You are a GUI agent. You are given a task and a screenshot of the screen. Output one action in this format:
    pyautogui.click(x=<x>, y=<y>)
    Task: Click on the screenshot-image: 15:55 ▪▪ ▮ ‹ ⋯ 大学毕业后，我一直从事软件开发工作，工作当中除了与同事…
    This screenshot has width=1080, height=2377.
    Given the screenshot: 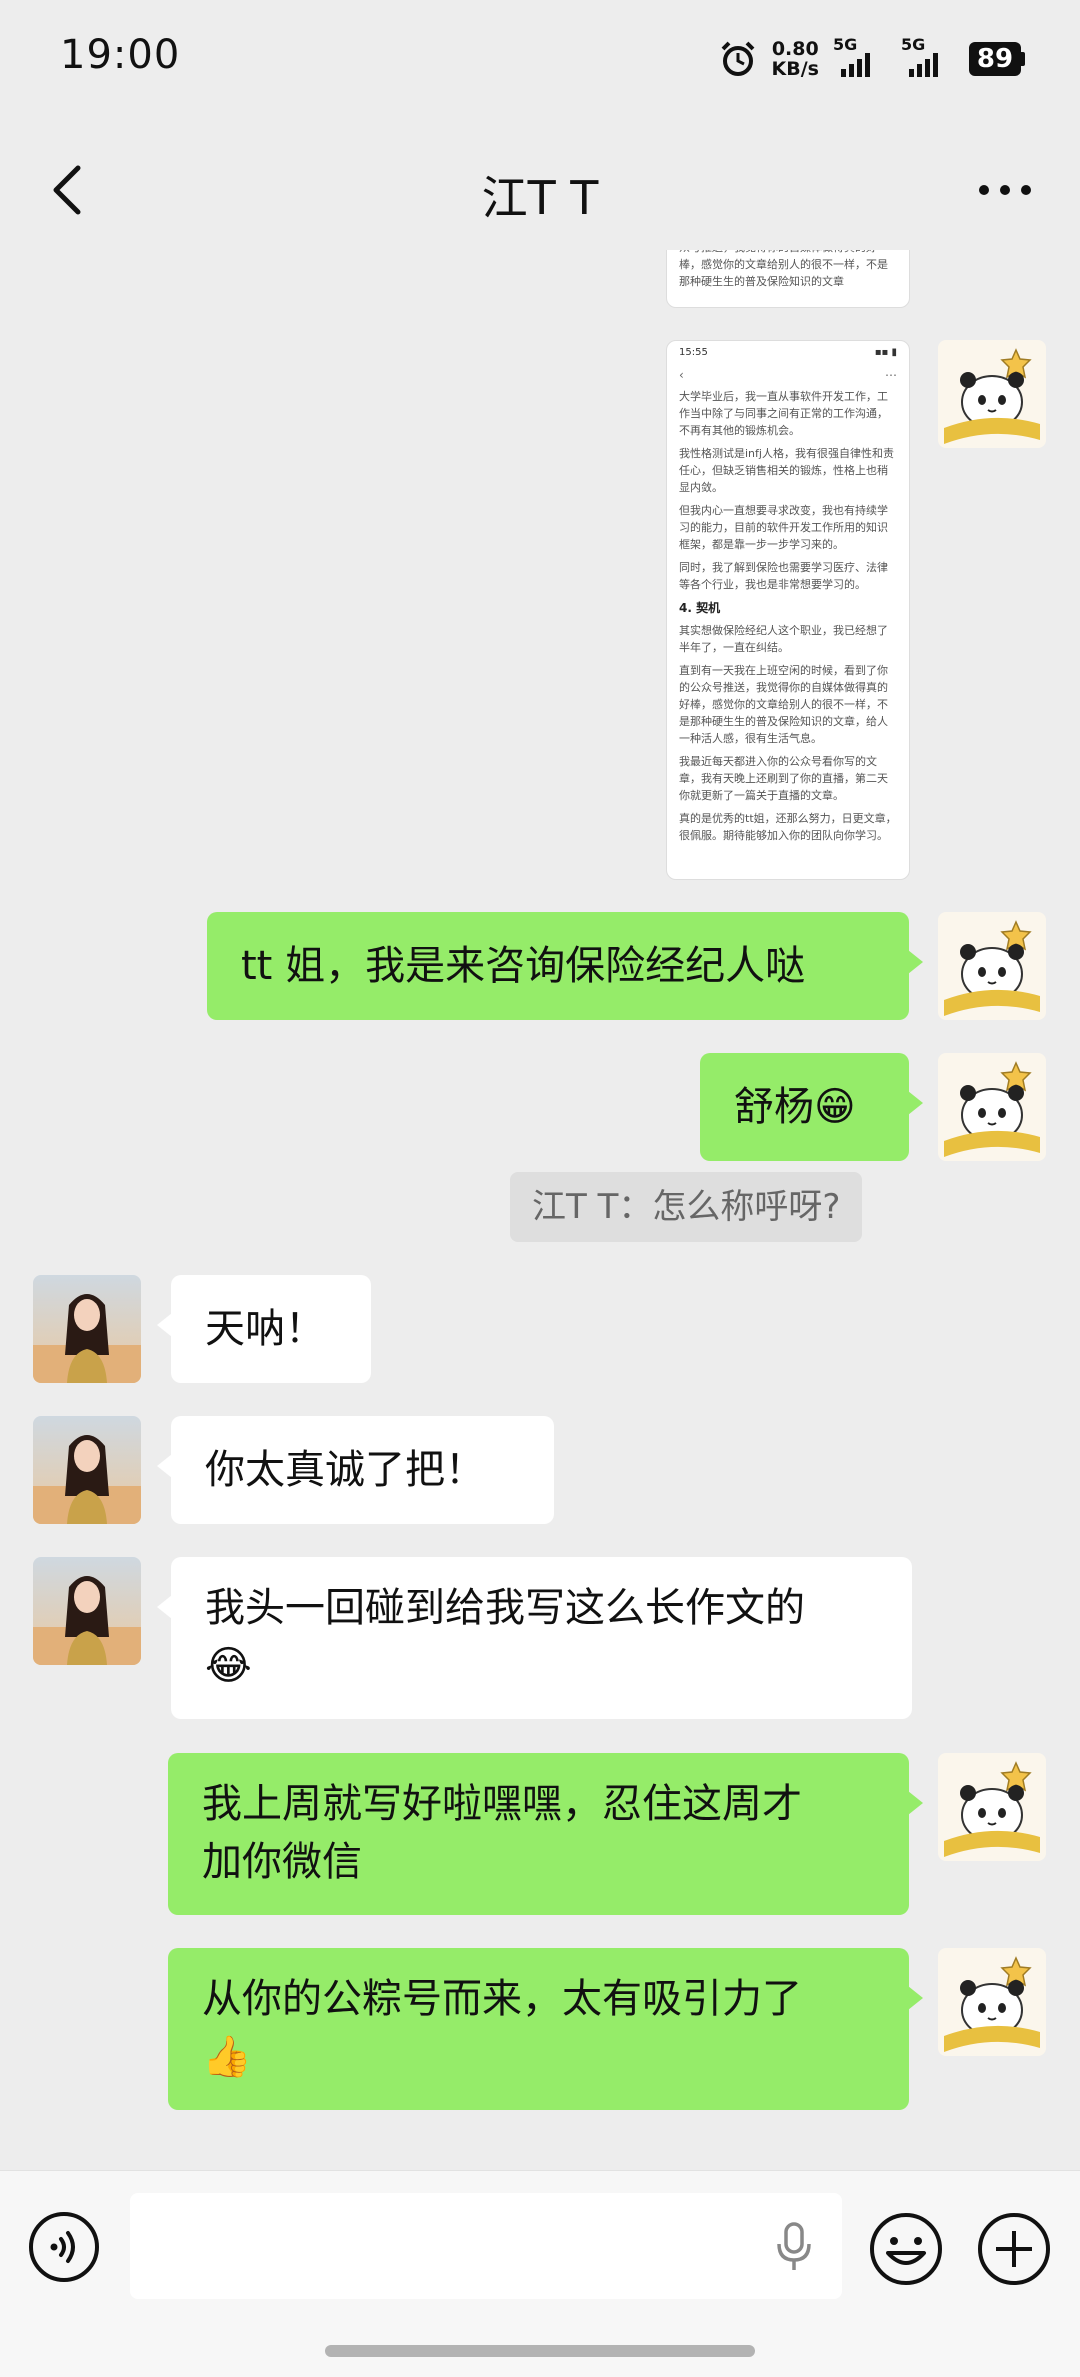 What is the action you would take?
    pyautogui.click(x=788, y=610)
    